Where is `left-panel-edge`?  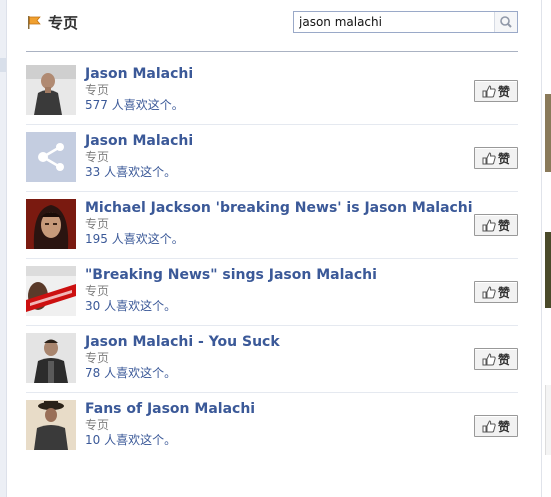 left-panel-edge is located at coordinates (3, 248).